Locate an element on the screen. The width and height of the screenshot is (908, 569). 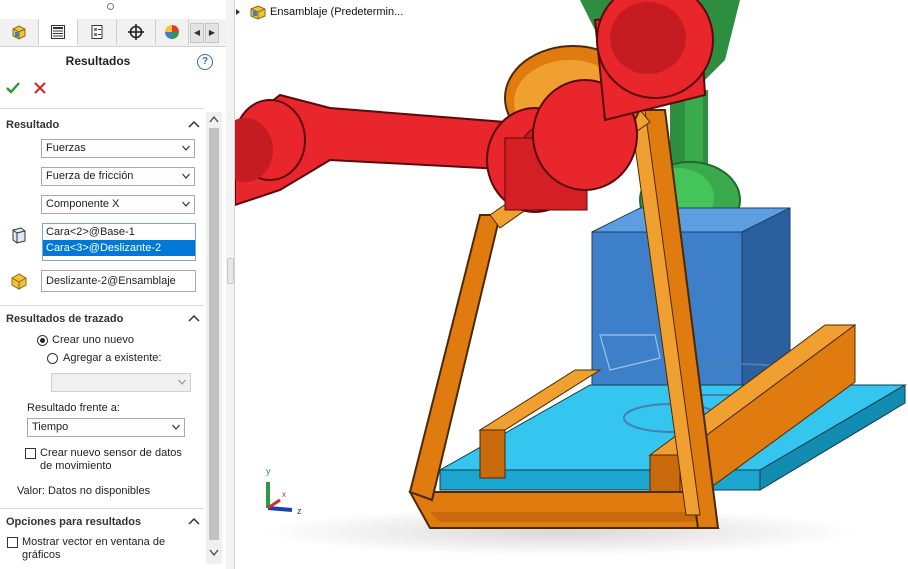
checkmark-icon is located at coordinates (13, 88).